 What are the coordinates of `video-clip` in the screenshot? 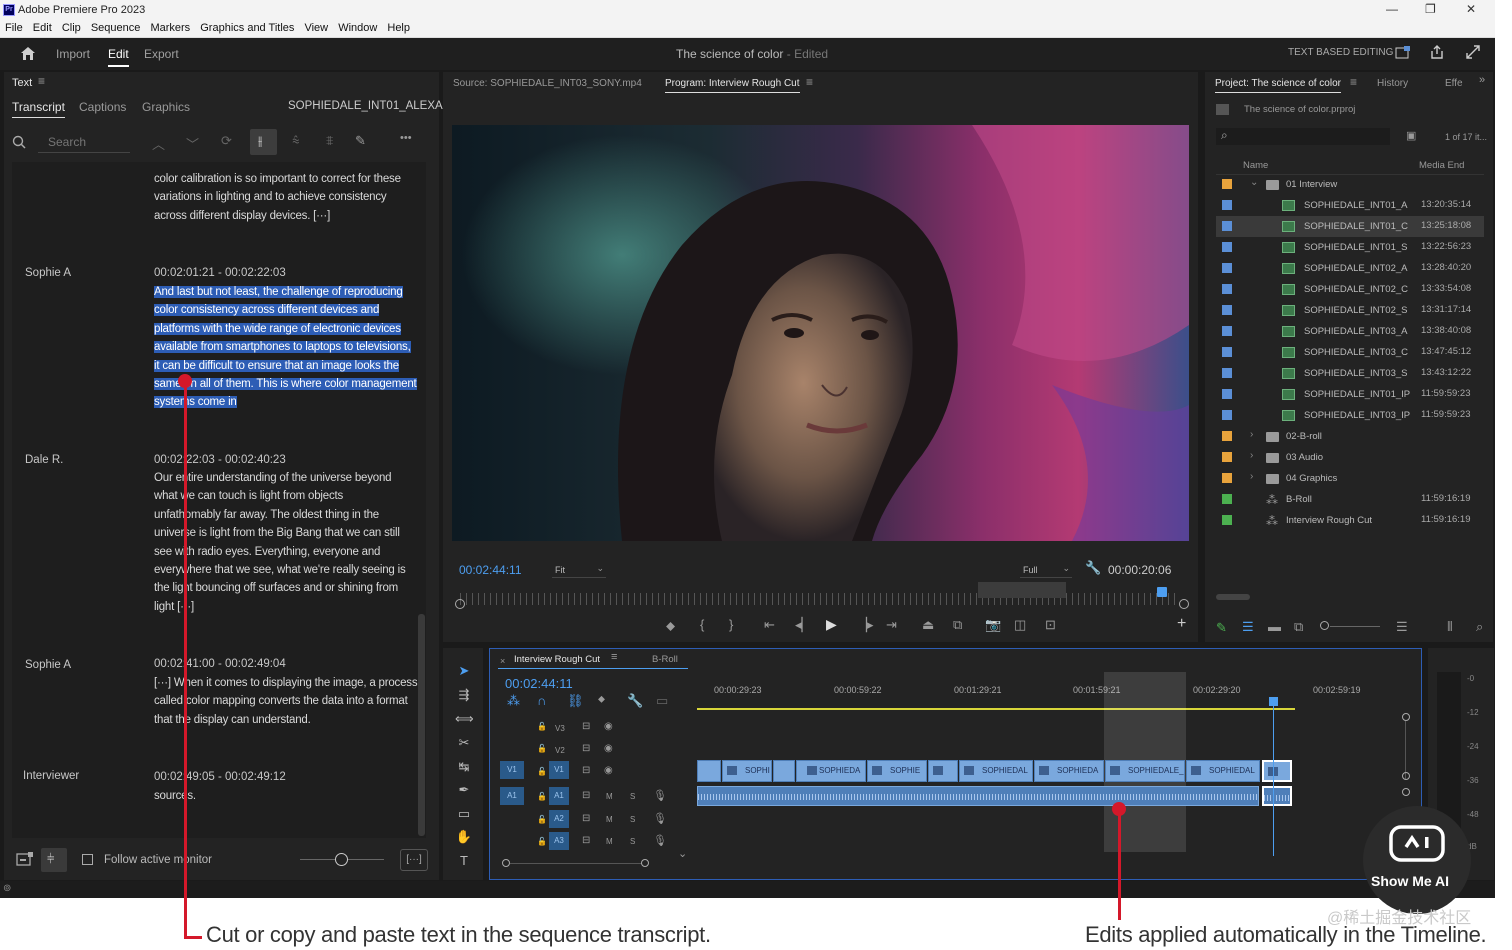 It's located at (709, 771).